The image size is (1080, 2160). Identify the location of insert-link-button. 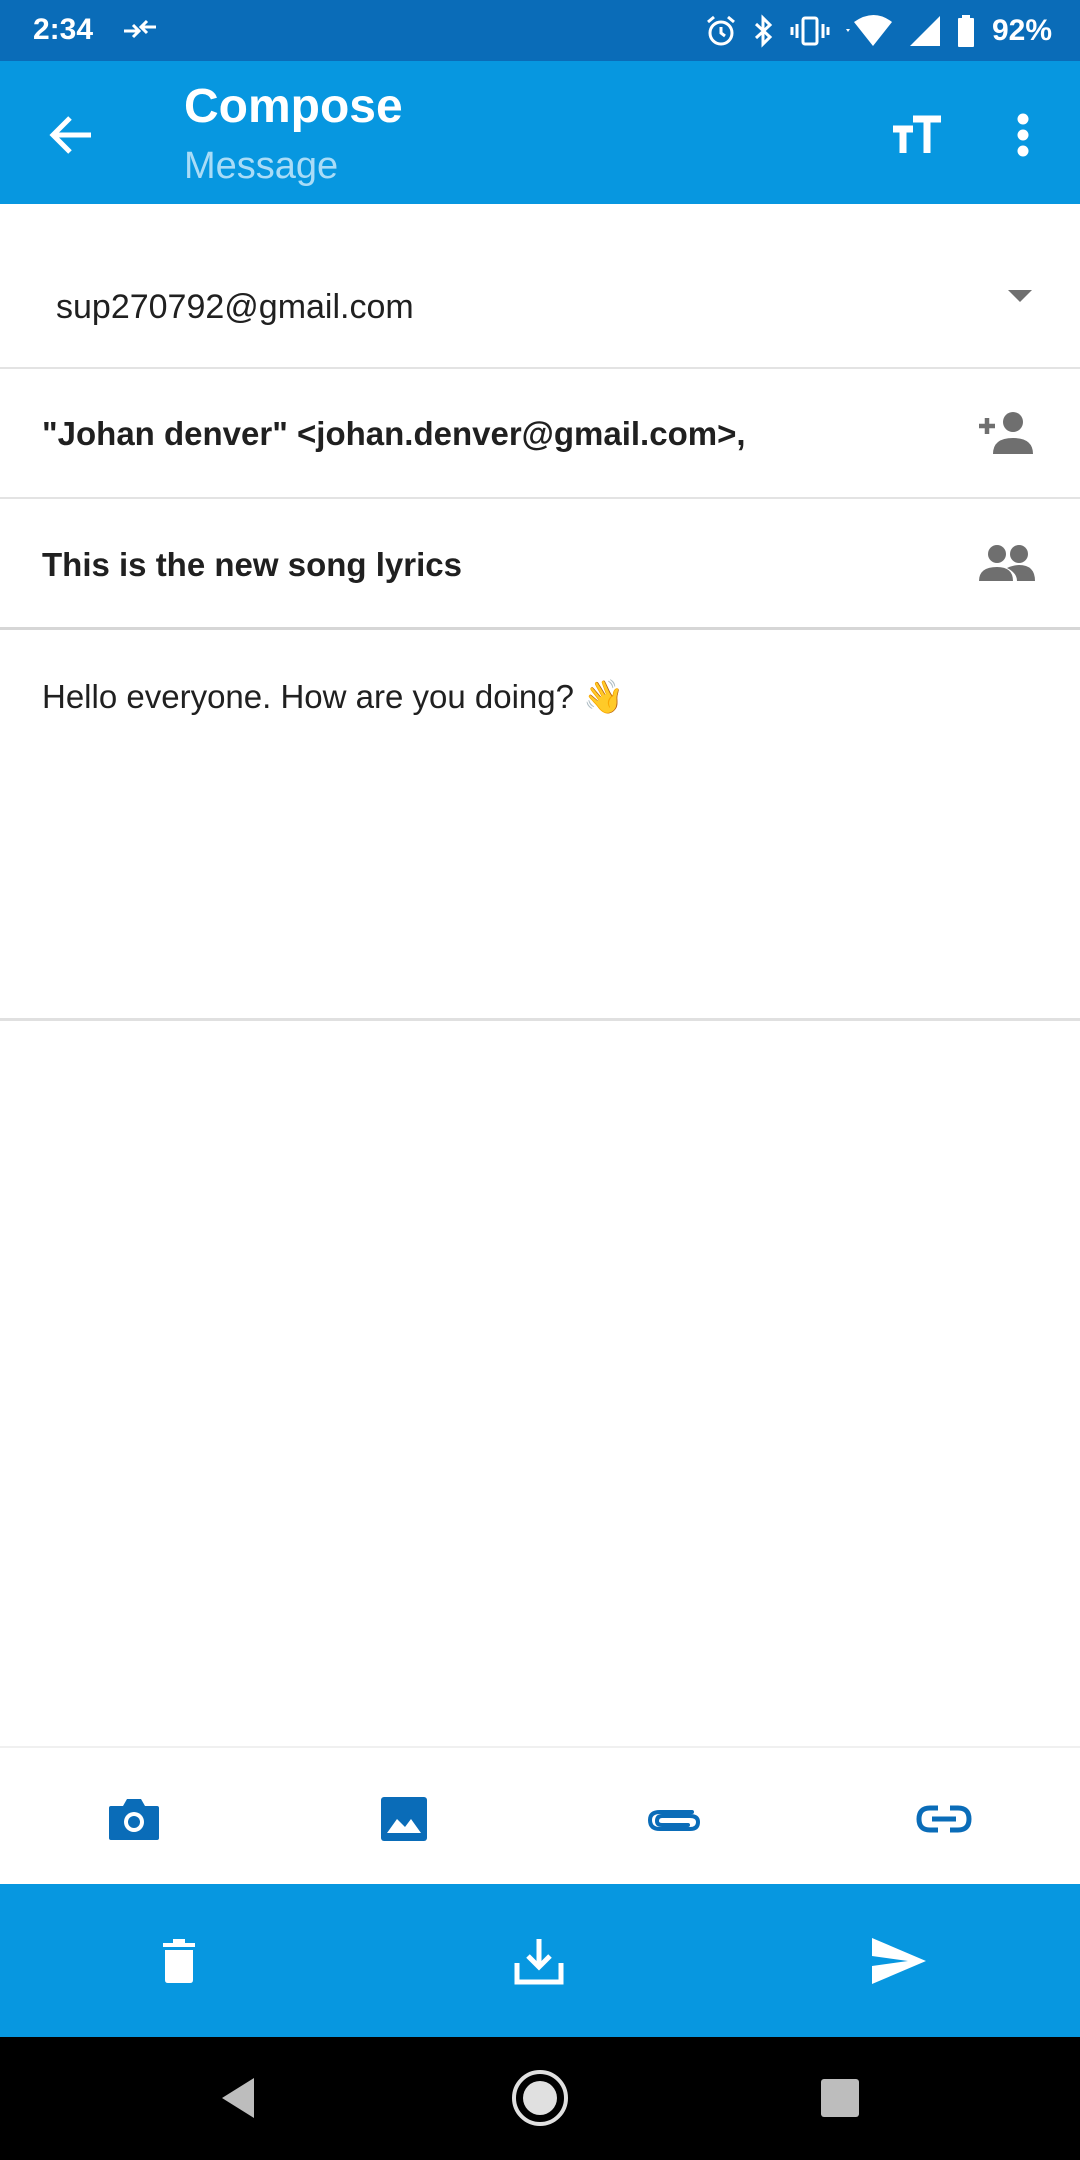
(944, 1819).